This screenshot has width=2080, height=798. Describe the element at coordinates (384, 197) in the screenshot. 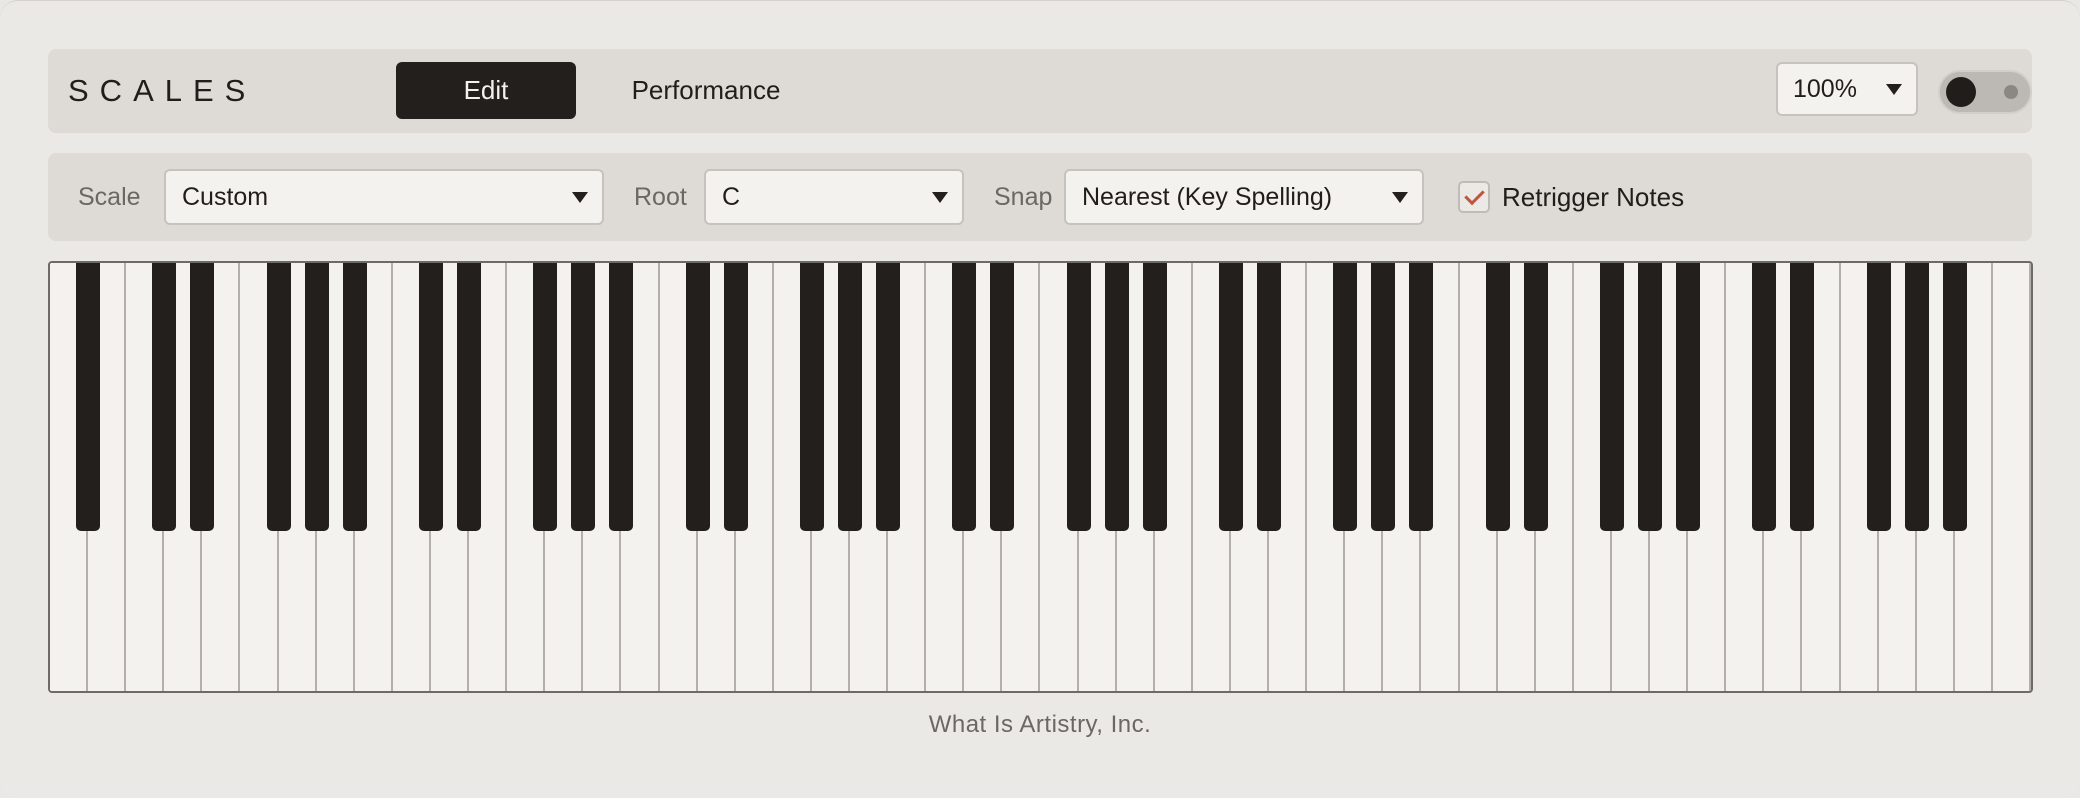

I see `scale-select: Custom` at that location.